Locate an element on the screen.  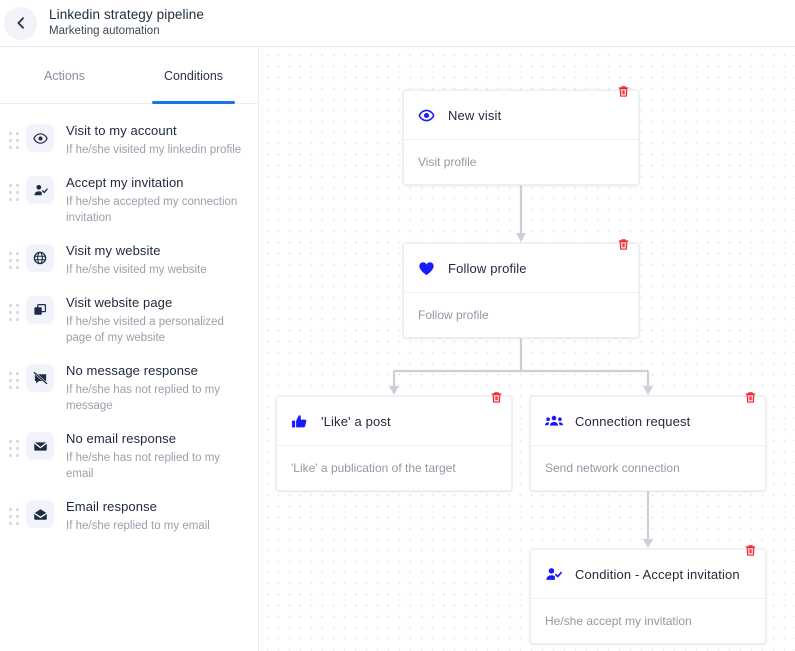
flow-node-title: Connection request is located at coordinates (633, 421).